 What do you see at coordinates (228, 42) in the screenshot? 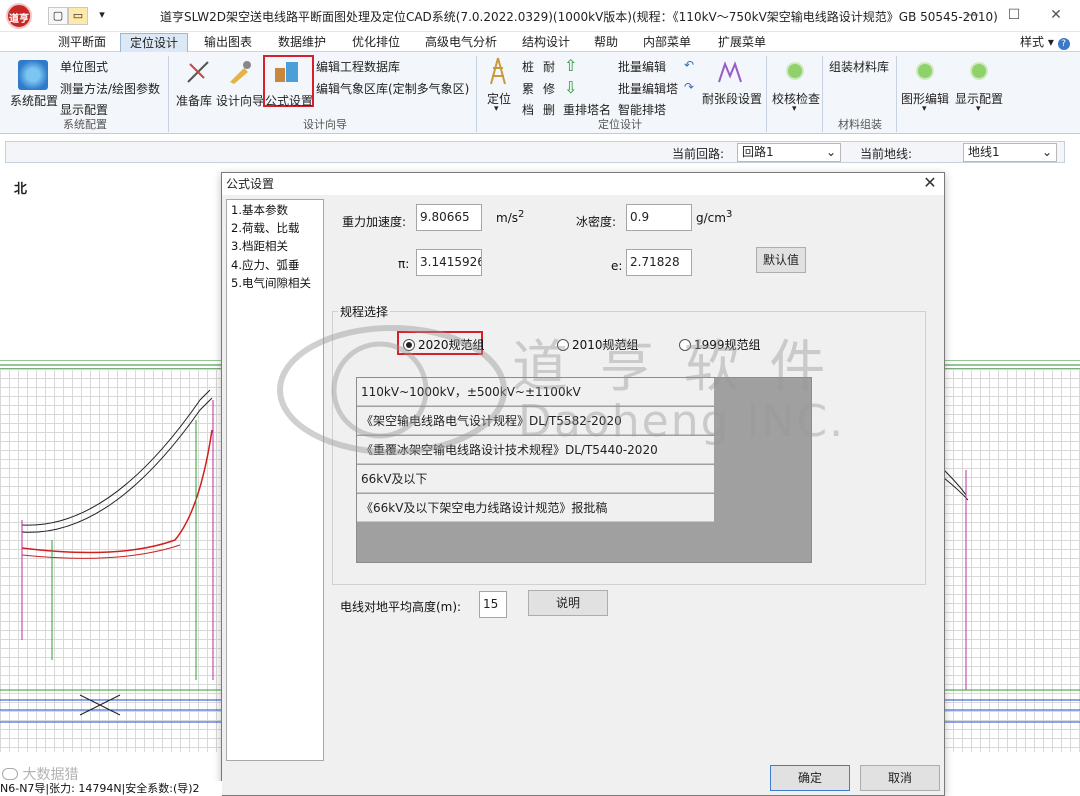
I see `tab-output: 输出图表` at bounding box center [228, 42].